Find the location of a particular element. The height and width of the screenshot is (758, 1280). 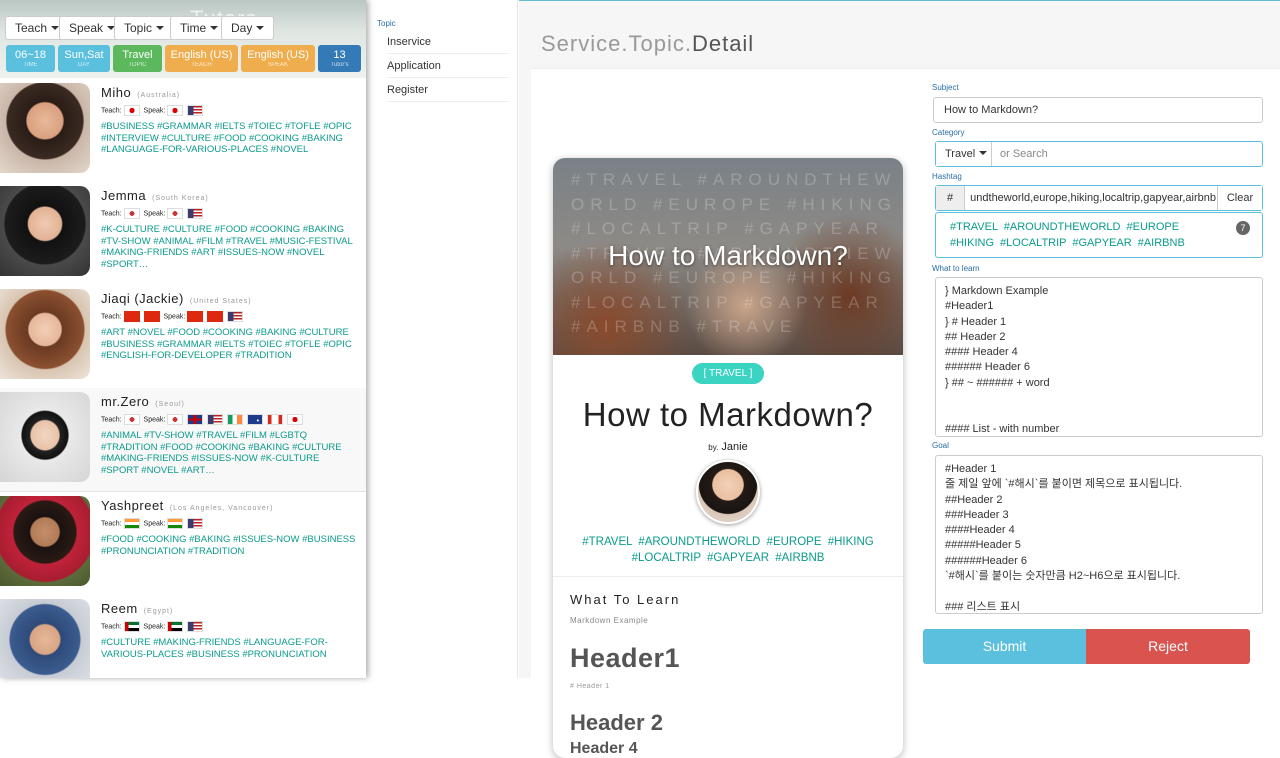

filter-day-dropdown: Day is located at coordinates (248, 28).